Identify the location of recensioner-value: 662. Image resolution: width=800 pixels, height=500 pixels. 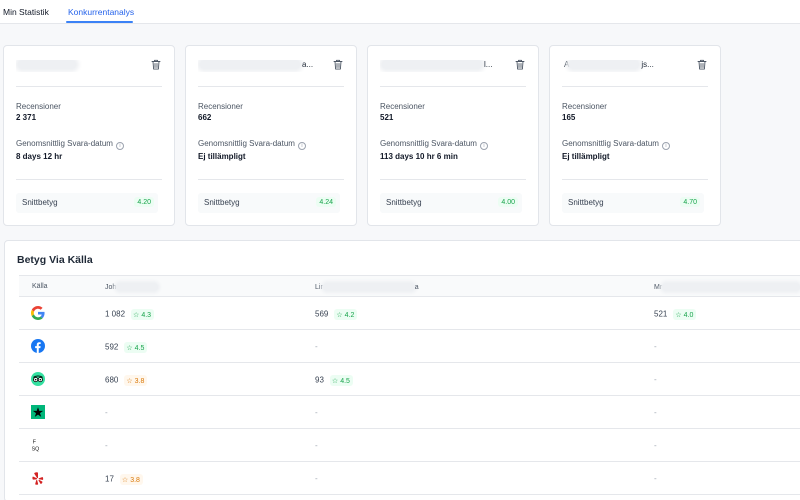
(205, 117).